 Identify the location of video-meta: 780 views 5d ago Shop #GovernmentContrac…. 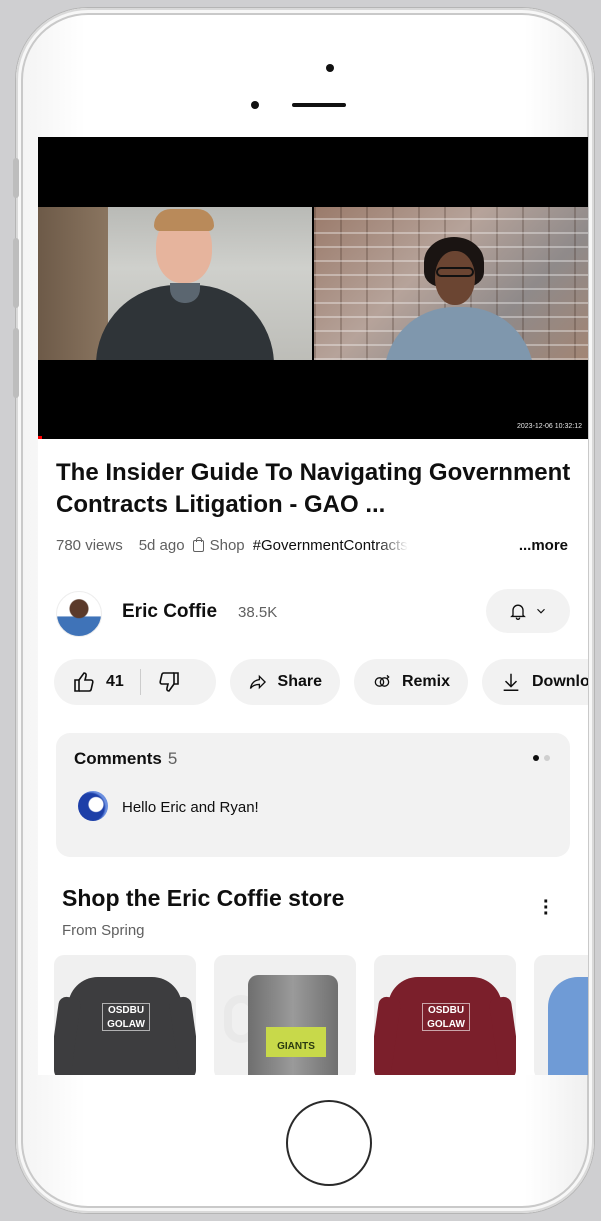
(312, 545).